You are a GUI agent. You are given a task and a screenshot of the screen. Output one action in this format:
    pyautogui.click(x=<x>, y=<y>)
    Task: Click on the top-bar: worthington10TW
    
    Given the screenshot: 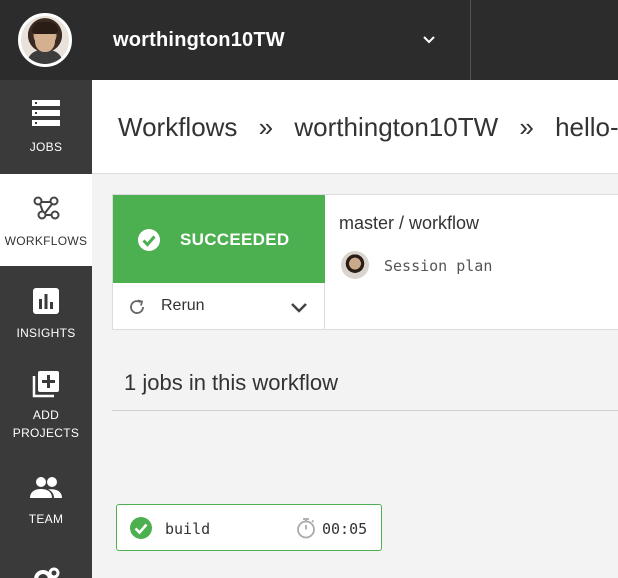 What is the action you would take?
    pyautogui.click(x=309, y=40)
    